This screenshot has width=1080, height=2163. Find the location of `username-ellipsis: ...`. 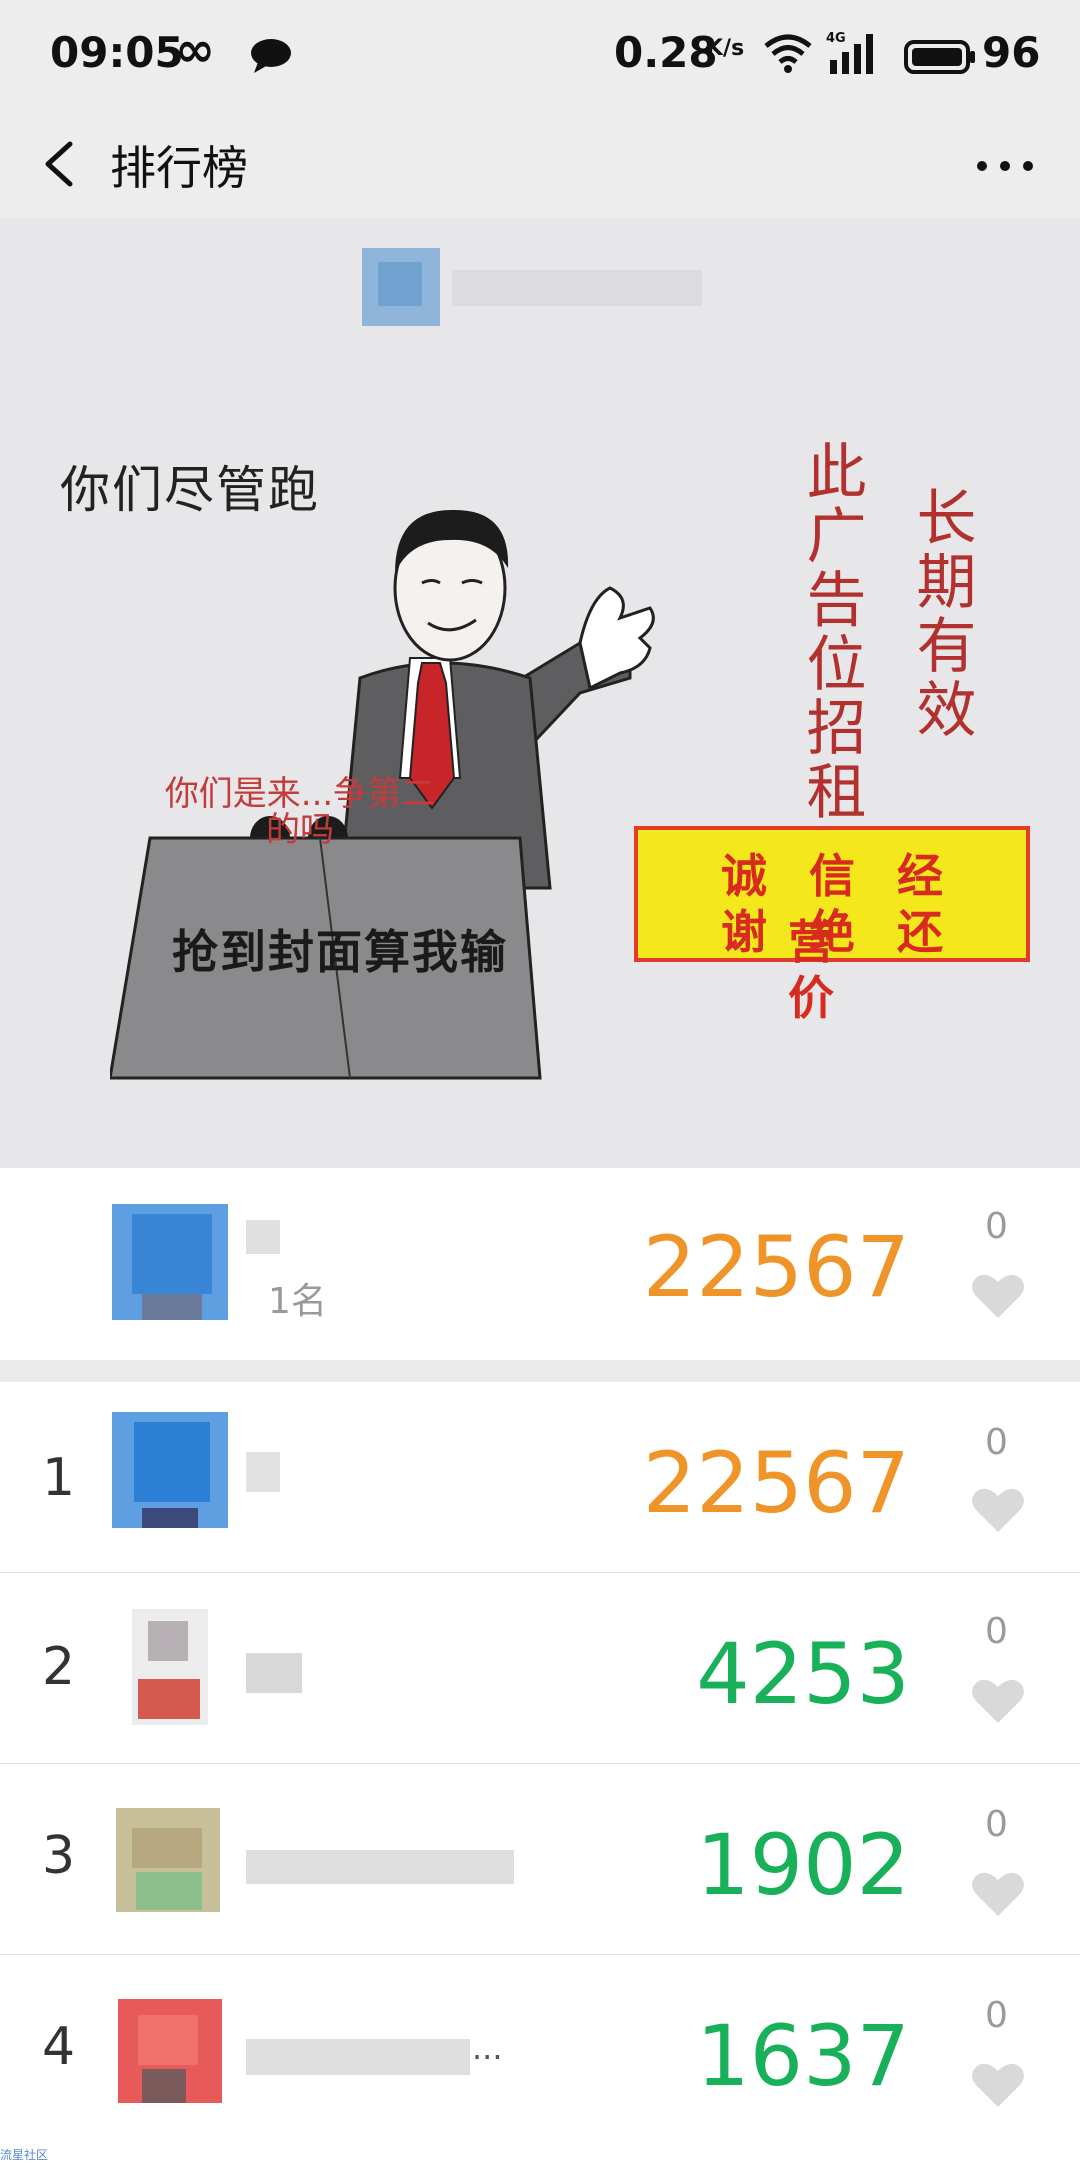

username-ellipsis: ... is located at coordinates (487, 2048).